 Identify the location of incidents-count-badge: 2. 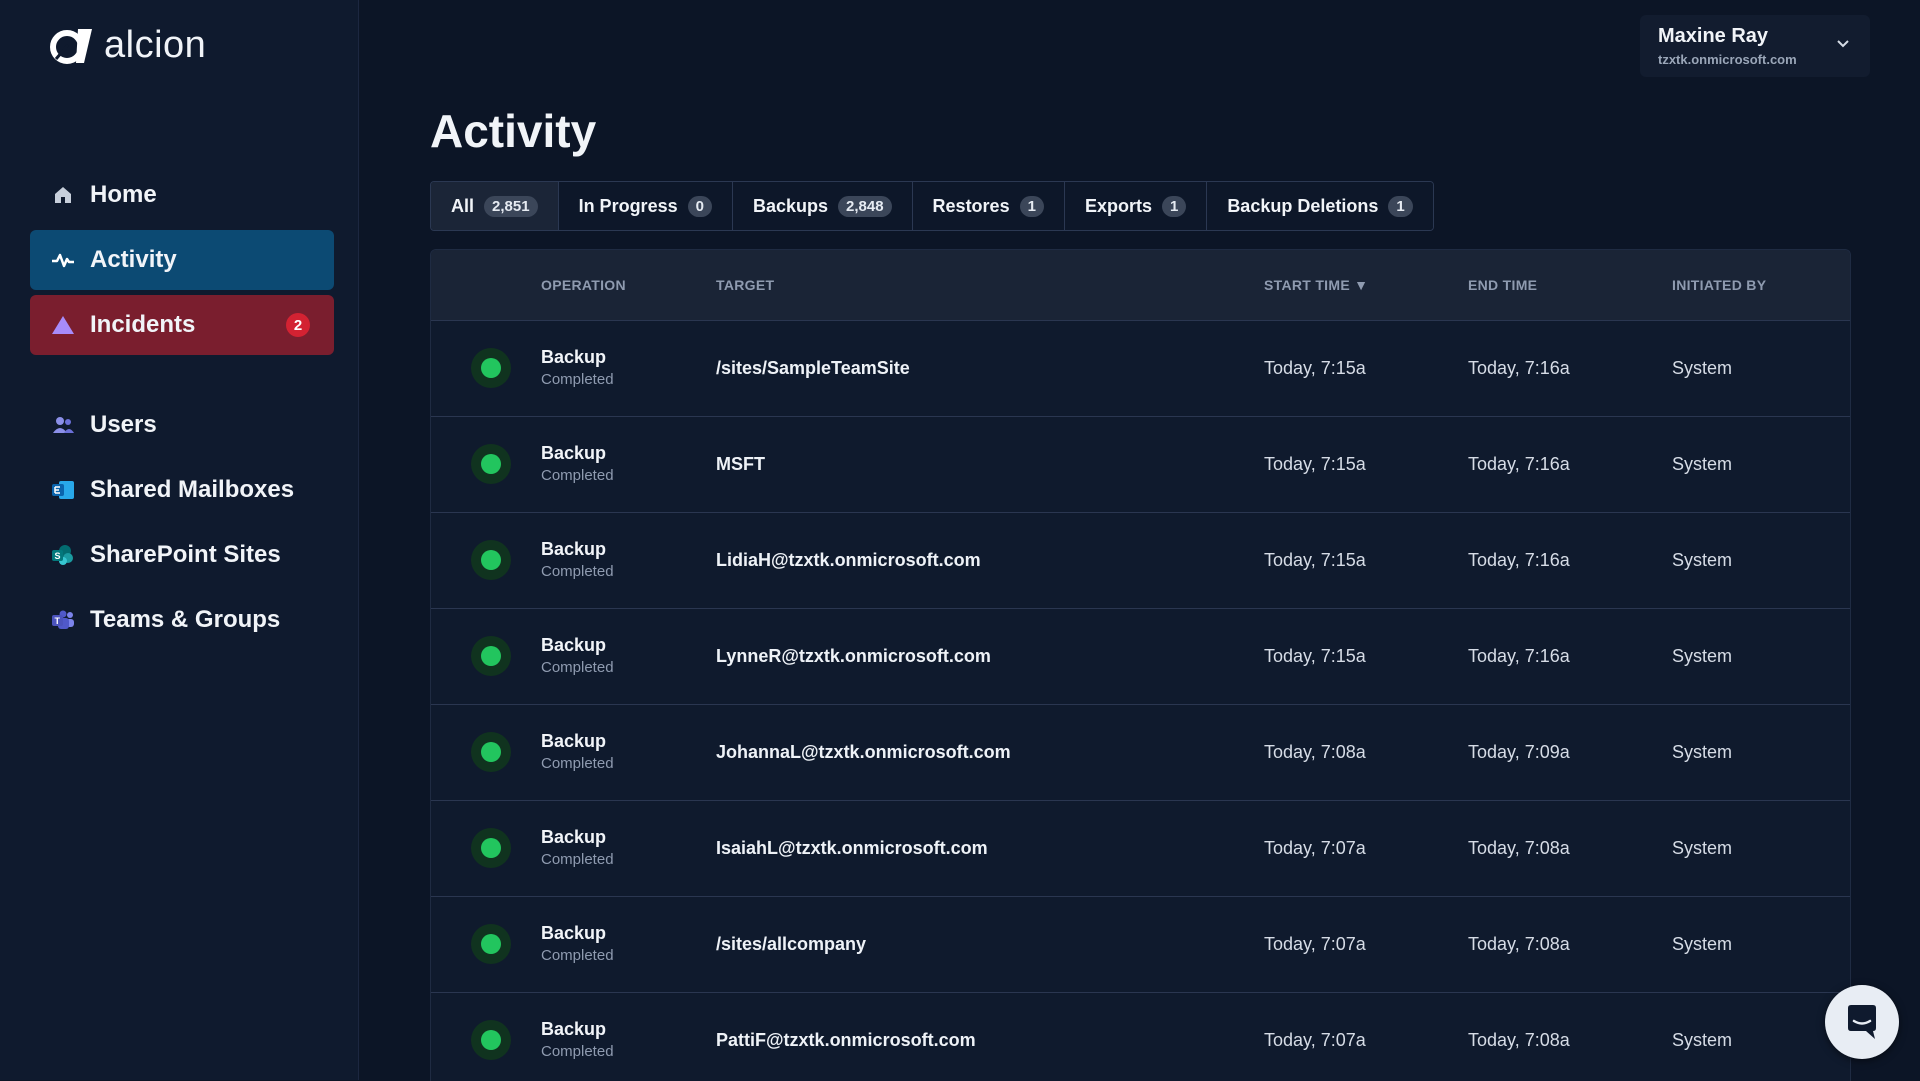
(298, 325).